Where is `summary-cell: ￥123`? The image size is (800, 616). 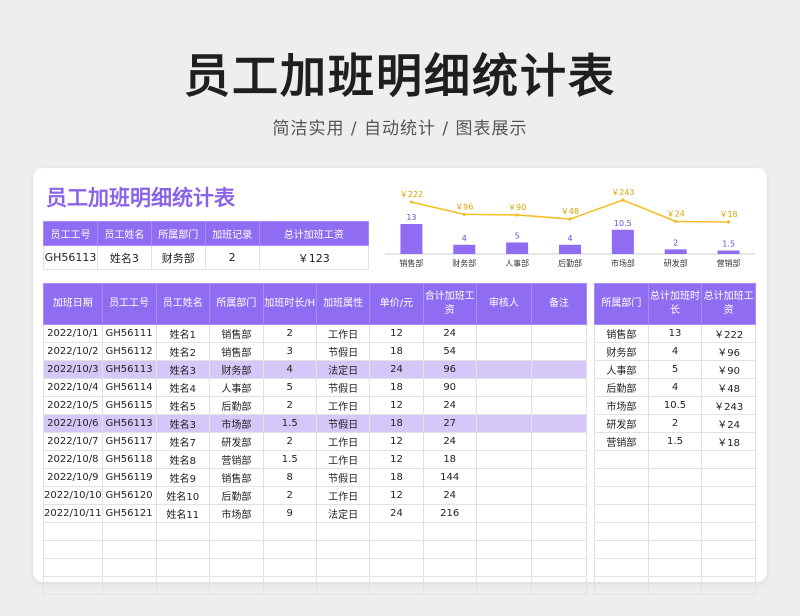
summary-cell: ￥123 is located at coordinates (314, 257).